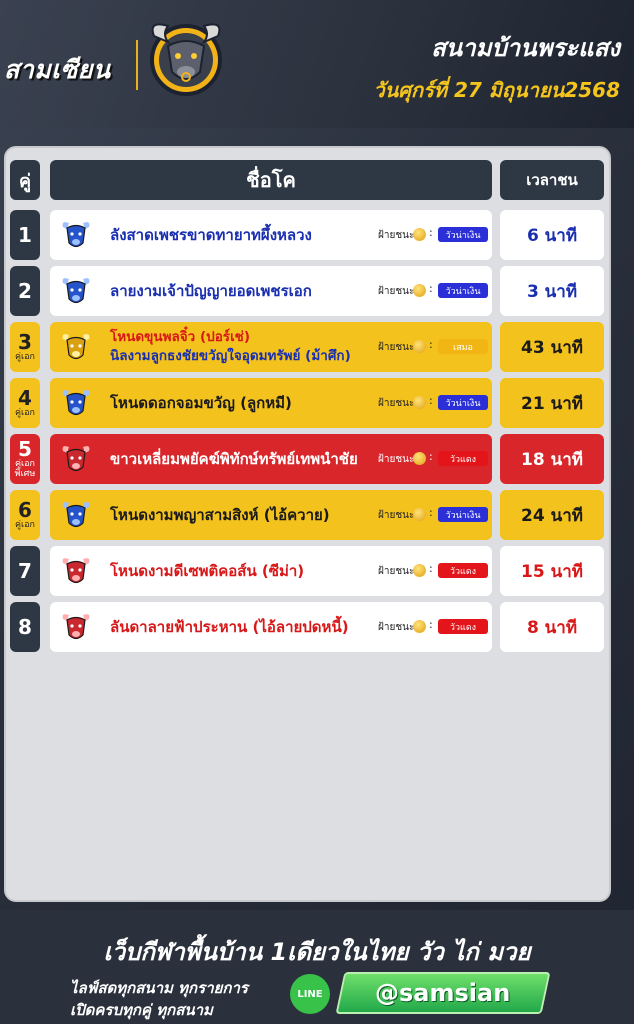  I want to click on pair-number: 2, so click(25, 291).